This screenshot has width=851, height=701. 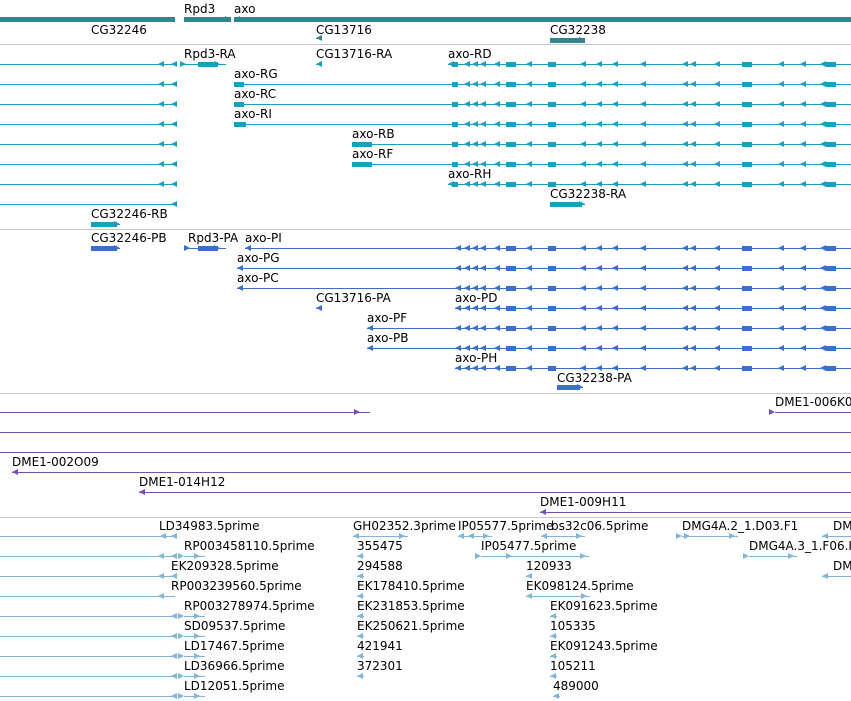 I want to click on feature-label: axo-RB, so click(x=373, y=134).